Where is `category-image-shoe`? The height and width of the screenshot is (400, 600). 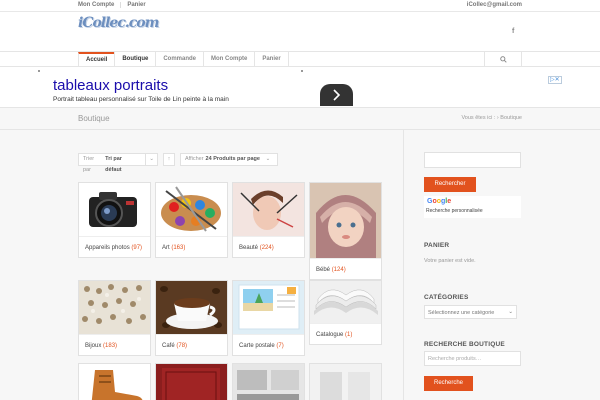 category-image-shoe is located at coordinates (114, 382).